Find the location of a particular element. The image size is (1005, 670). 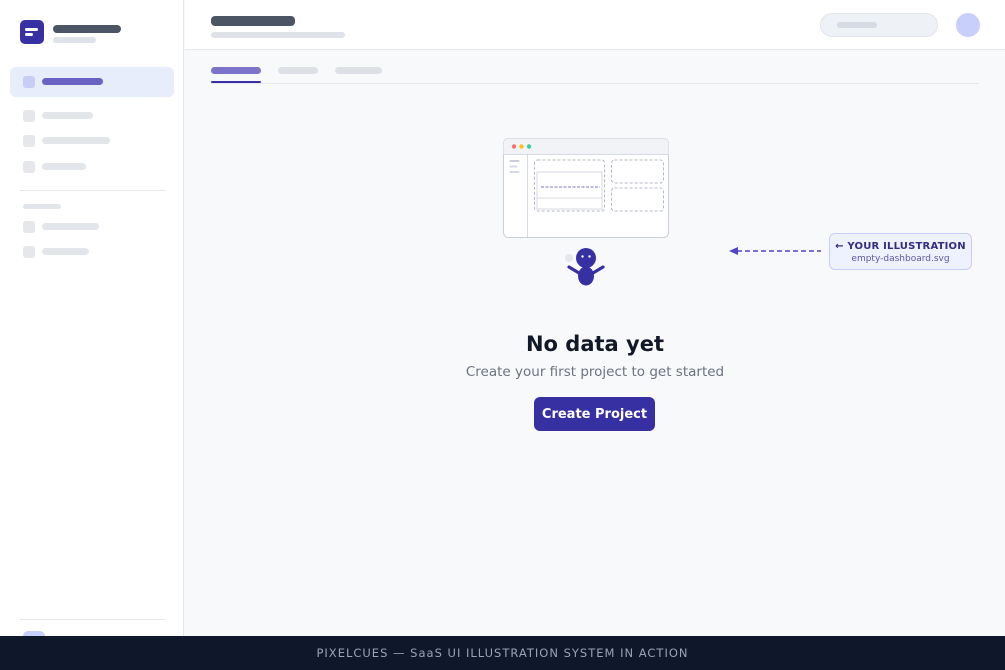

search-input is located at coordinates (879, 25).